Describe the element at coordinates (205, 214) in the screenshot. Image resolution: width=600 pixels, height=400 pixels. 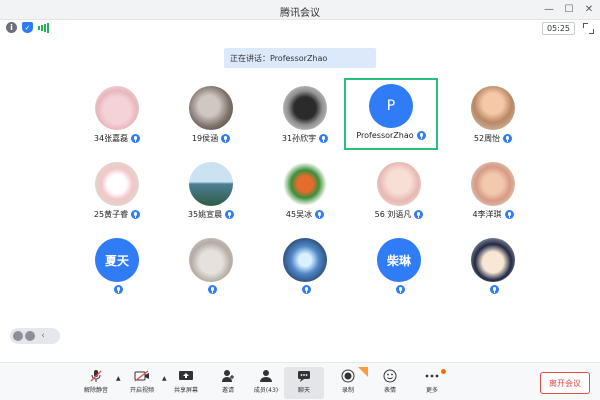
I see `participant-name: 35姚宣晨` at that location.